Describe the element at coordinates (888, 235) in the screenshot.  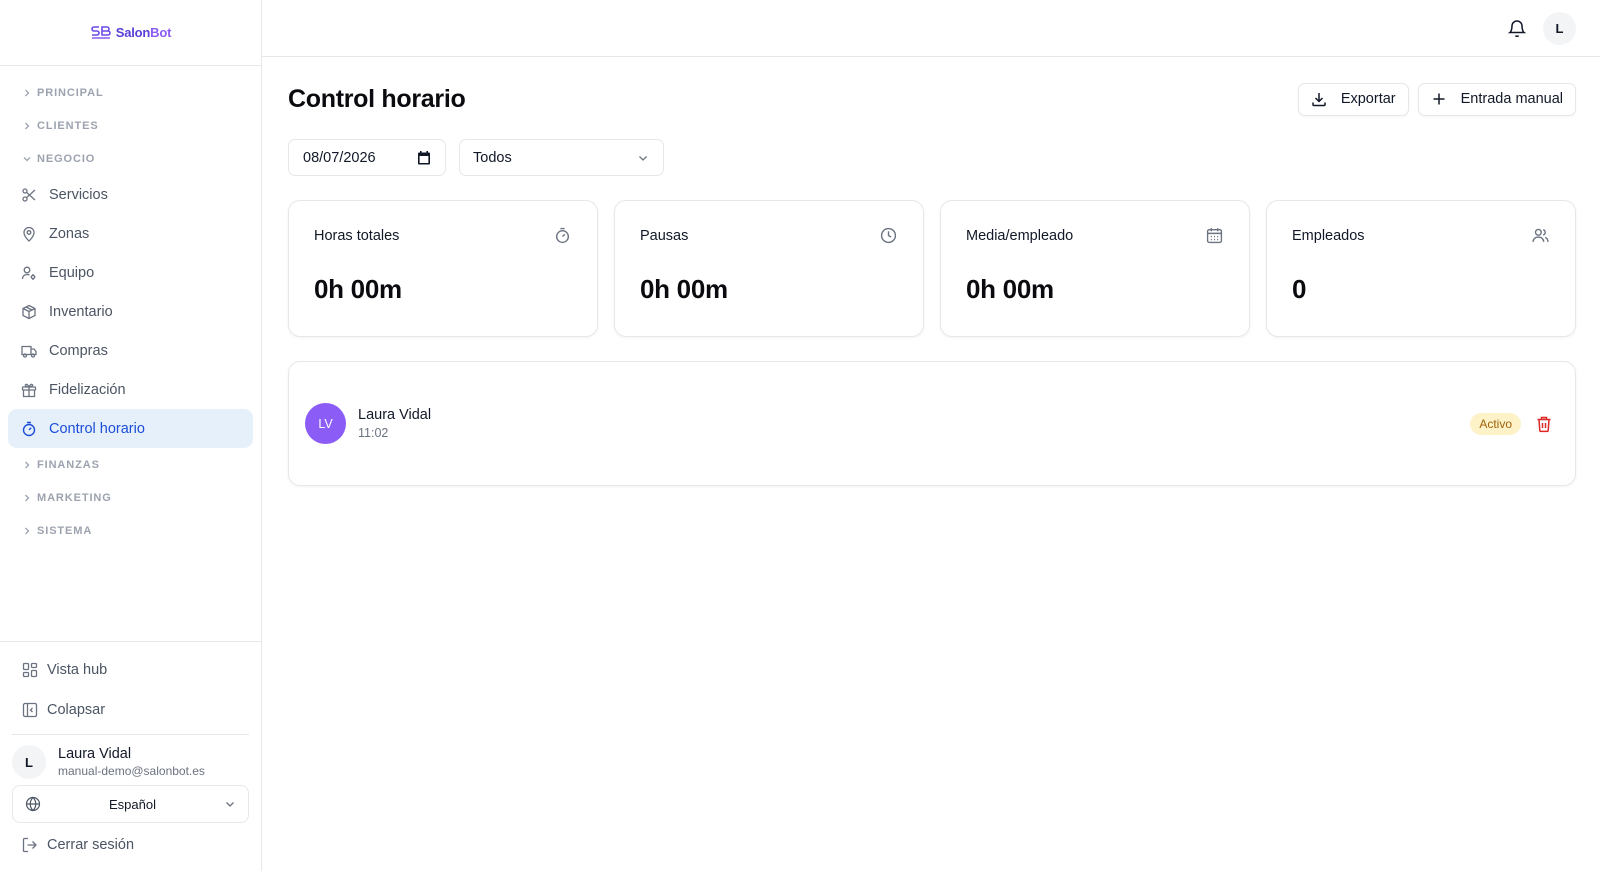
I see `clock-icon` at that location.